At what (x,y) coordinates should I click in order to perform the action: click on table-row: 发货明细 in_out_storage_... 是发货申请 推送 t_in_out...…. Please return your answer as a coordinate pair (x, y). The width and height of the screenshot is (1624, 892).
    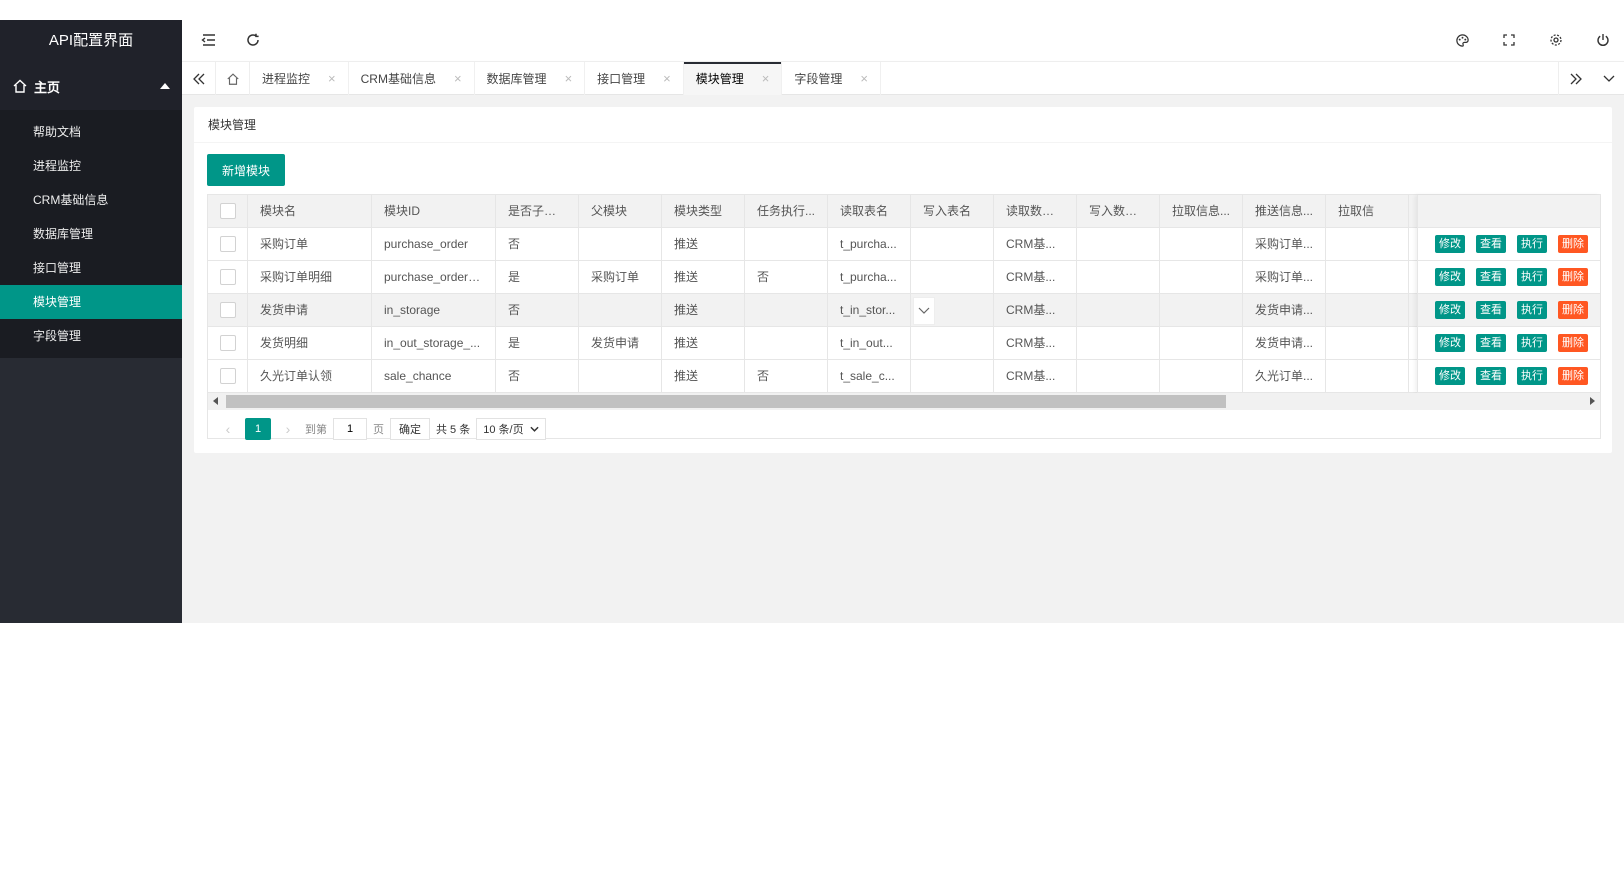
    Looking at the image, I should click on (904, 343).